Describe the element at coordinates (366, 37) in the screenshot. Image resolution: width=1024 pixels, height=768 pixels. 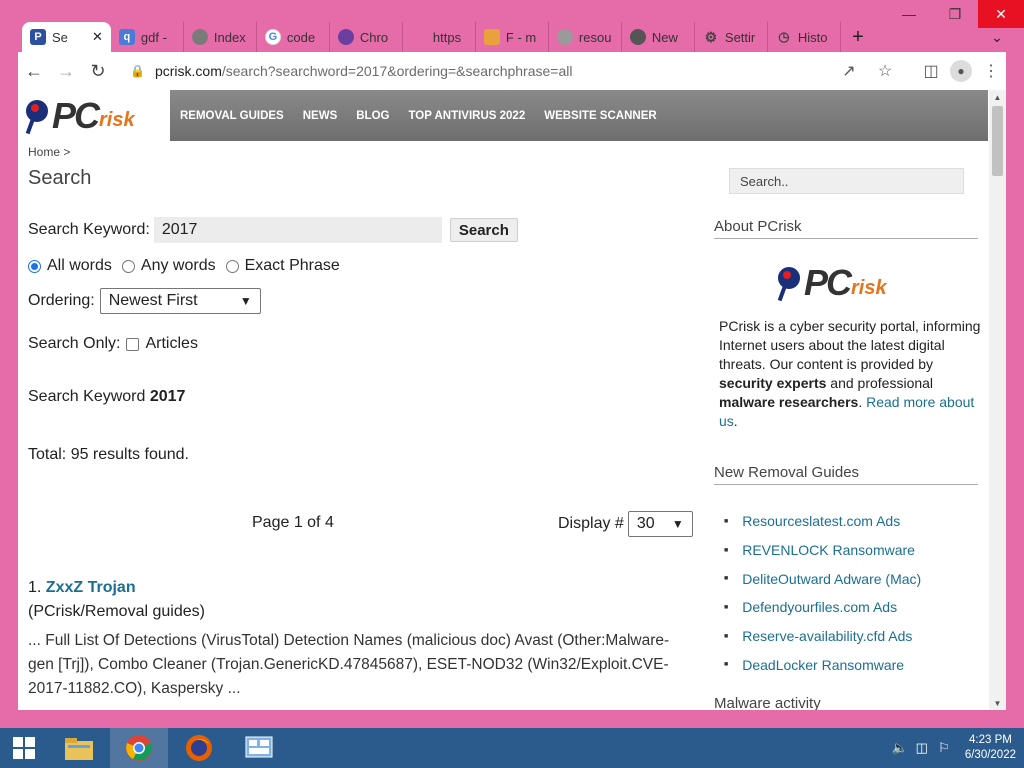
I see `tab-chrome: Chro` at that location.